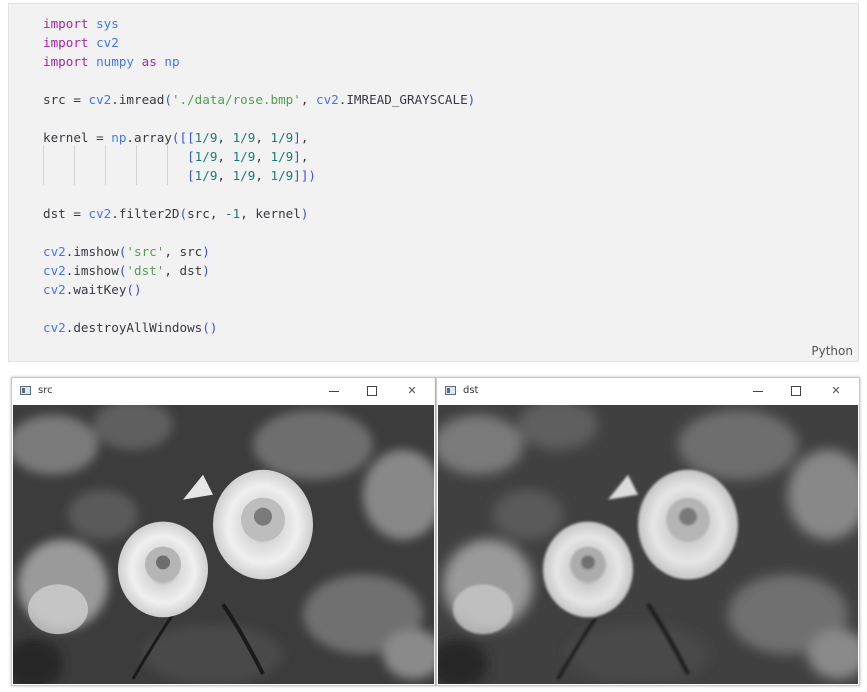 The image size is (867, 692). What do you see at coordinates (92, 251) in the screenshot?
I see `code-token: .imshow` at bounding box center [92, 251].